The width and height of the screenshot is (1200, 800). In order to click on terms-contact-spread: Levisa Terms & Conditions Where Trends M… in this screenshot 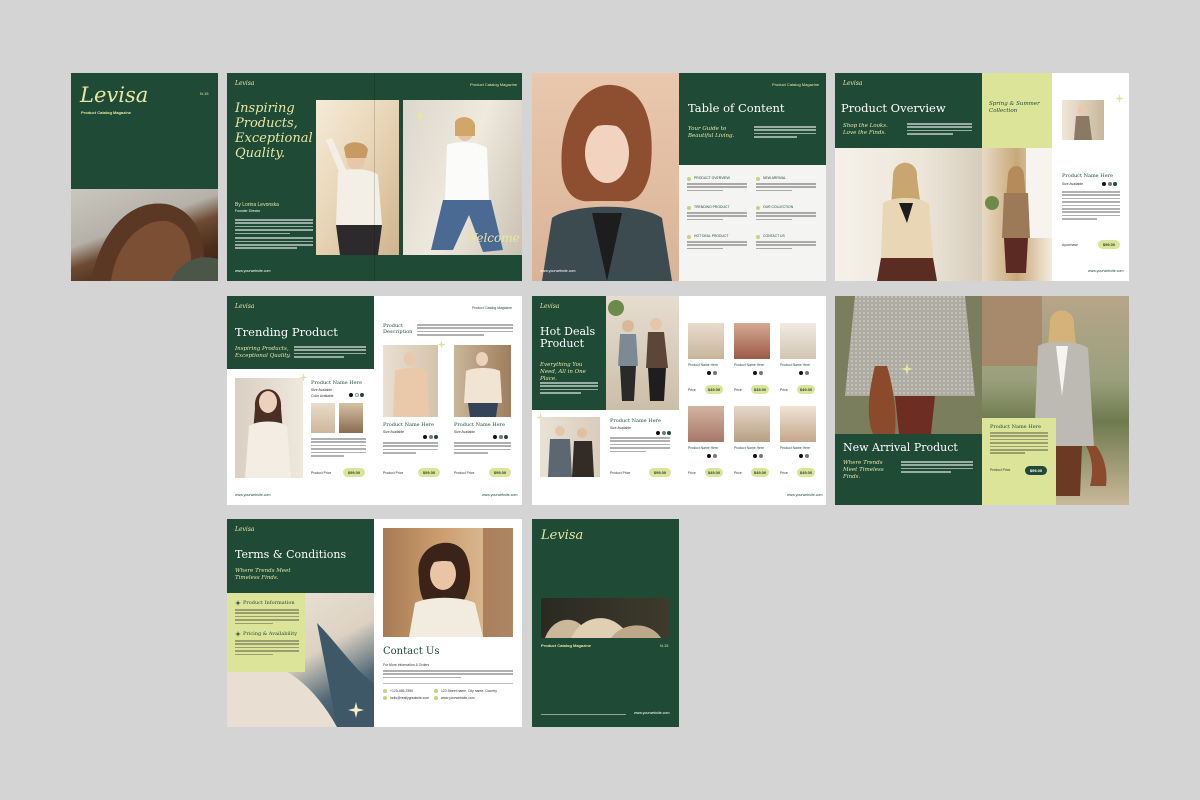, I will do `click(374, 623)`.